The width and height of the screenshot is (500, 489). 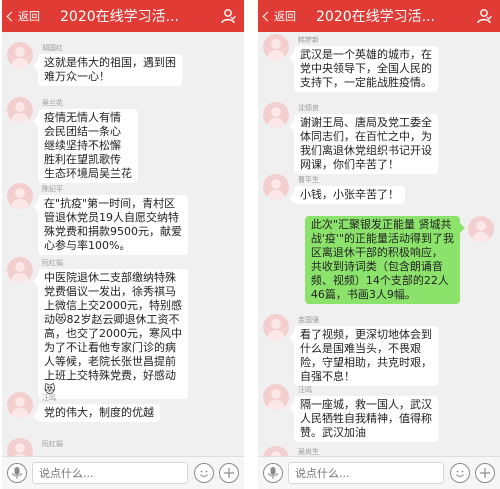 What do you see at coordinates (308, 40) in the screenshot?
I see `sender-name: 韩梦新` at bounding box center [308, 40].